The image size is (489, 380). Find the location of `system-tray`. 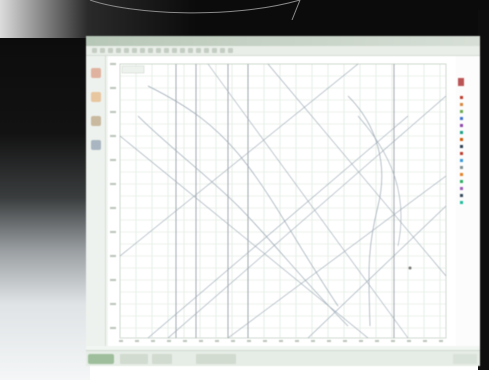

system-tray is located at coordinates (465, 359).